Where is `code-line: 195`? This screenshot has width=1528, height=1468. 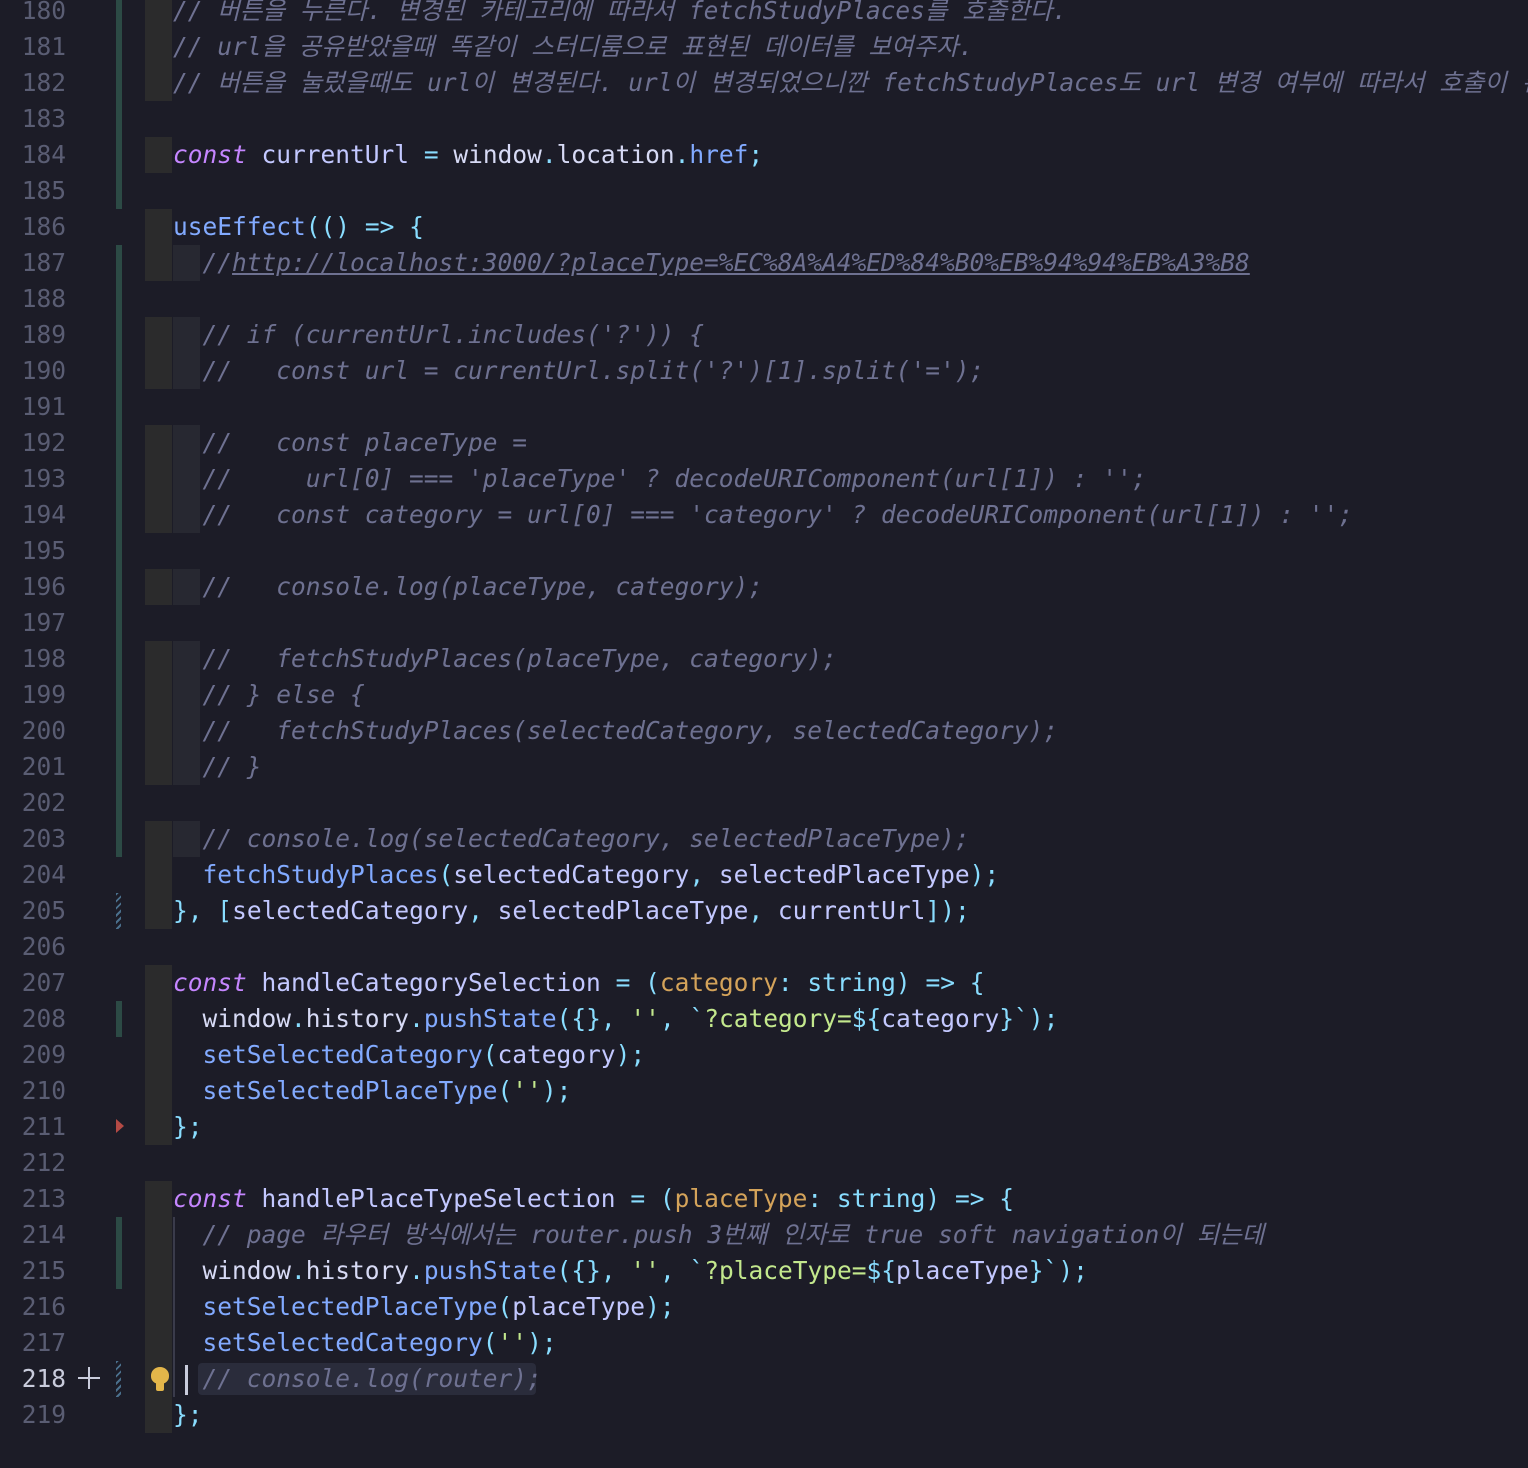 code-line: 195 is located at coordinates (764, 551).